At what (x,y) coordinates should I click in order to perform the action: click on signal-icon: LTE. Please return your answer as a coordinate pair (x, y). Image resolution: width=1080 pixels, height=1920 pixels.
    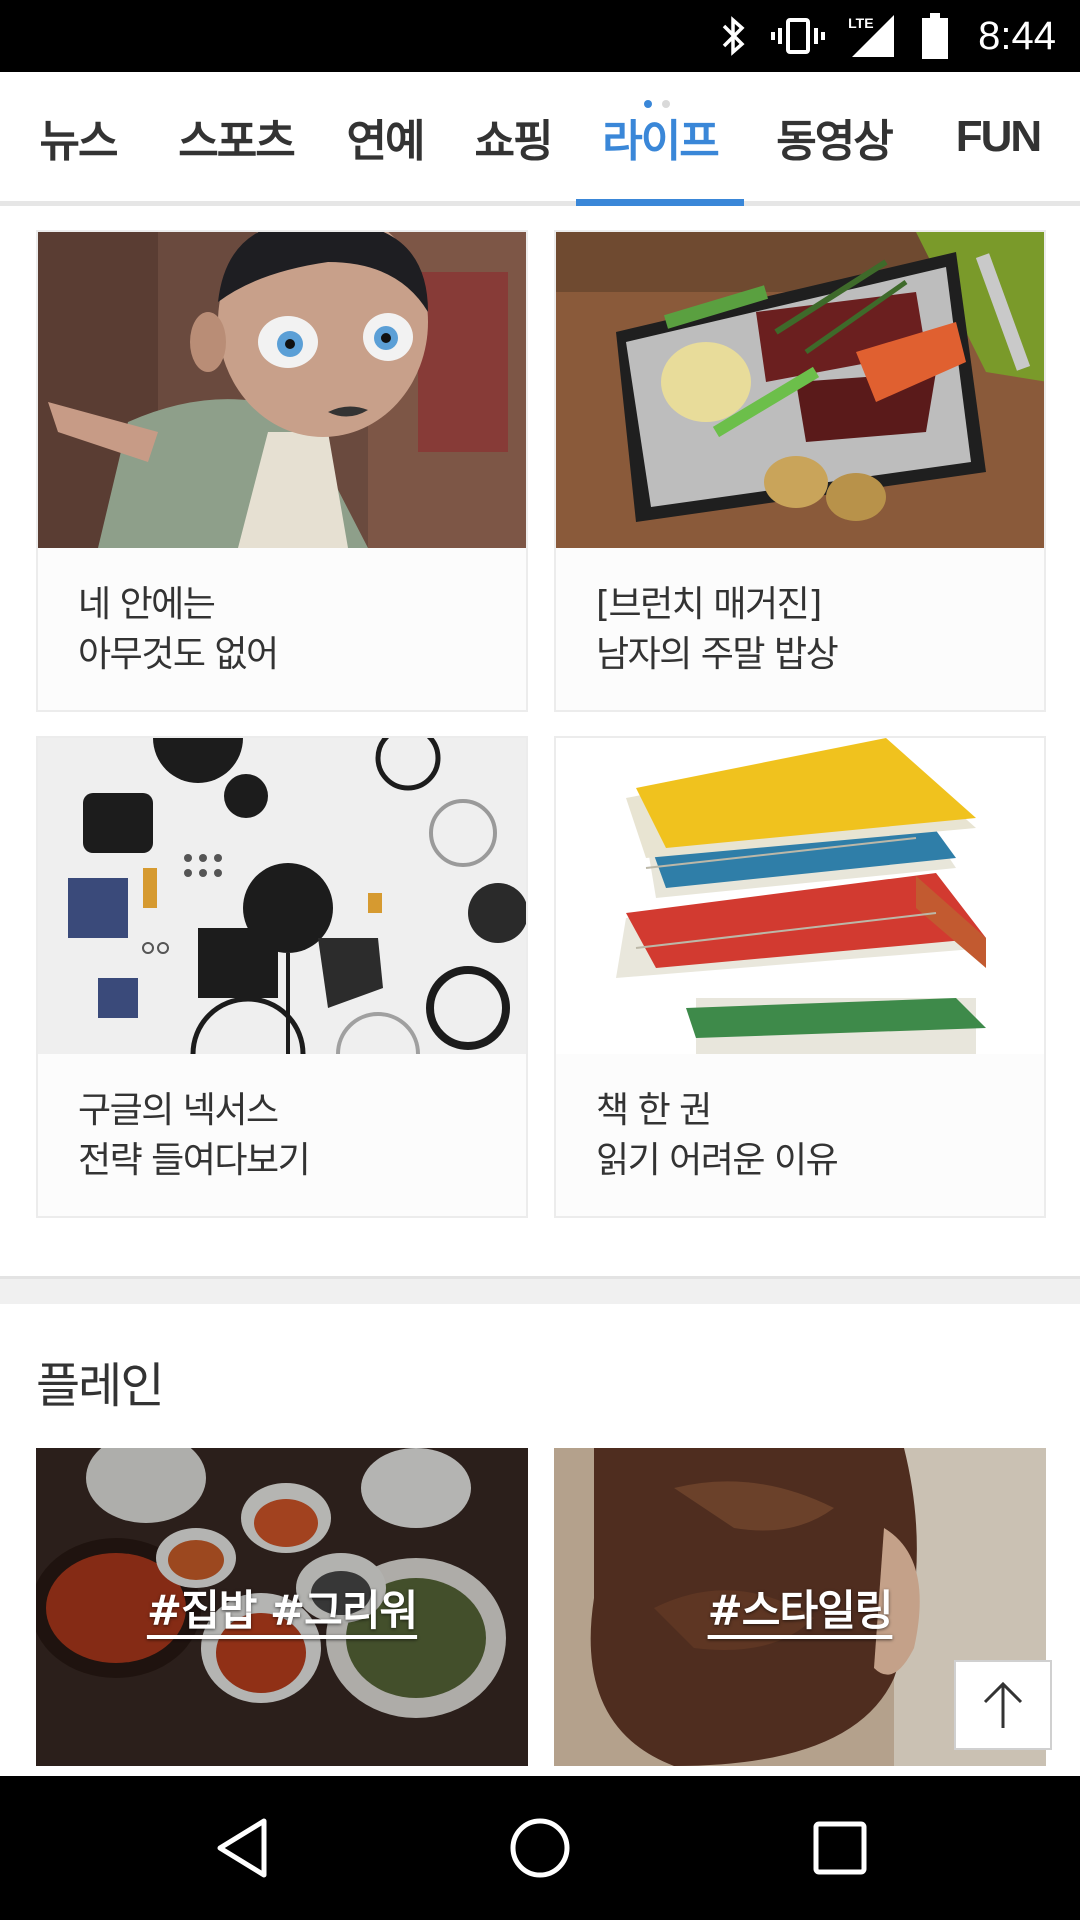
    Looking at the image, I should click on (873, 36).